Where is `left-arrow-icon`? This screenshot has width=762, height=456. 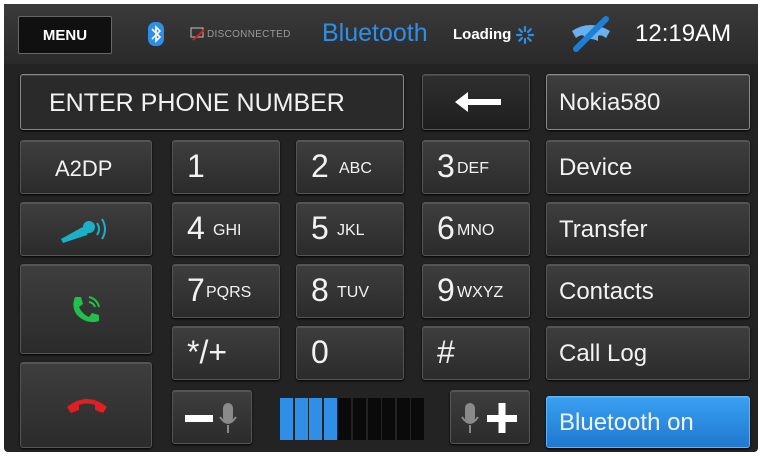
left-arrow-icon is located at coordinates (478, 102).